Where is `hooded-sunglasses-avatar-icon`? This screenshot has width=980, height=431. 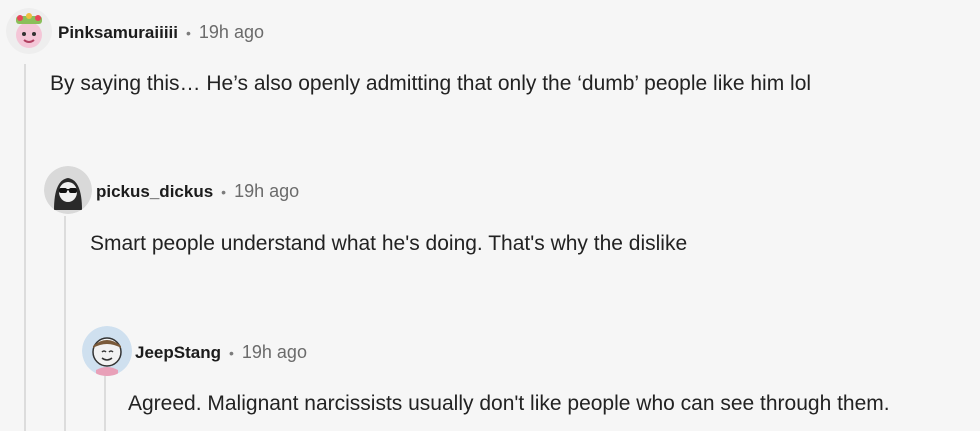
hooded-sunglasses-avatar-icon is located at coordinates (68, 190).